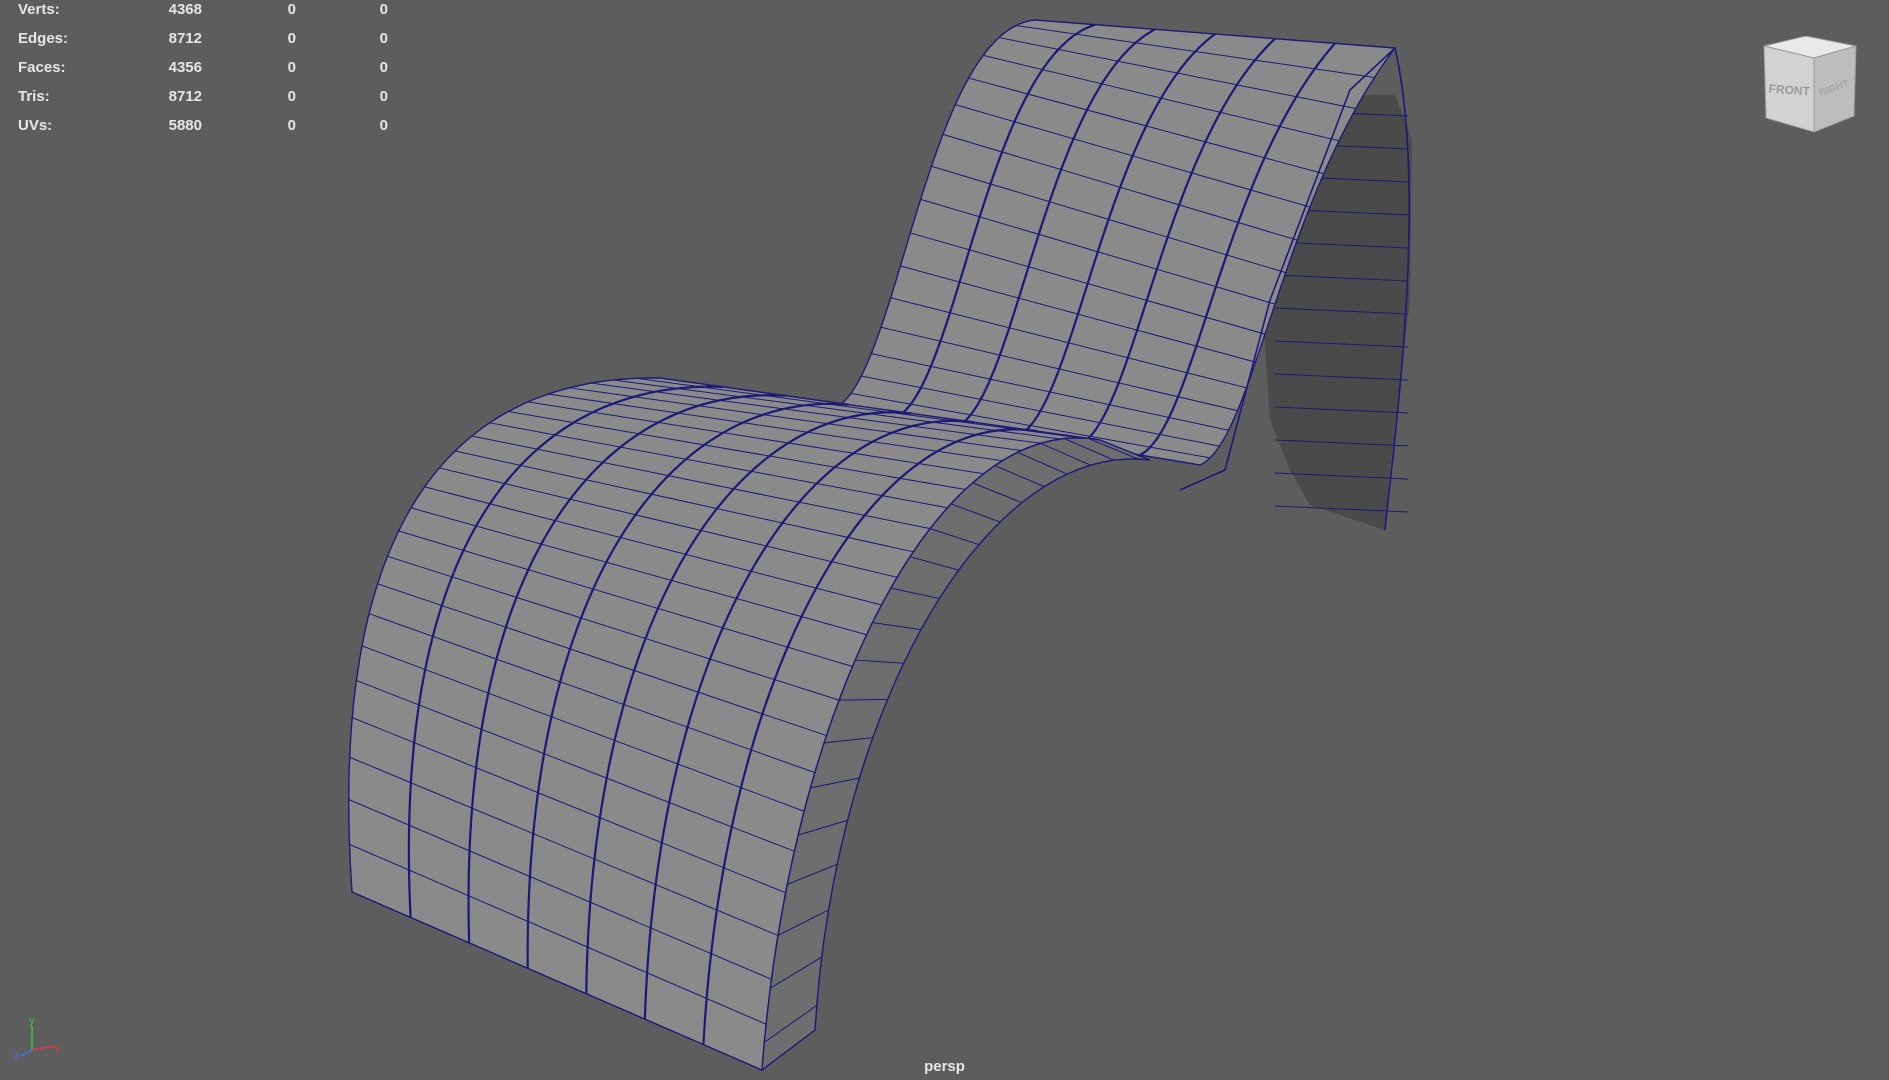 The height and width of the screenshot is (1080, 1889). I want to click on axis-y-label: y, so click(32, 1021).